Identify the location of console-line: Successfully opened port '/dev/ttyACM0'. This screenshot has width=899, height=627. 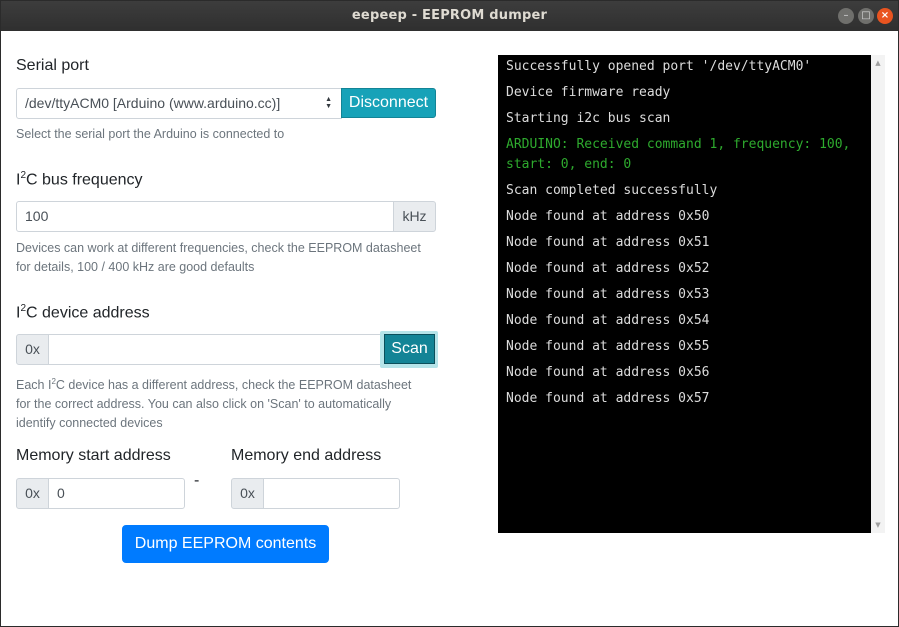
(659, 66).